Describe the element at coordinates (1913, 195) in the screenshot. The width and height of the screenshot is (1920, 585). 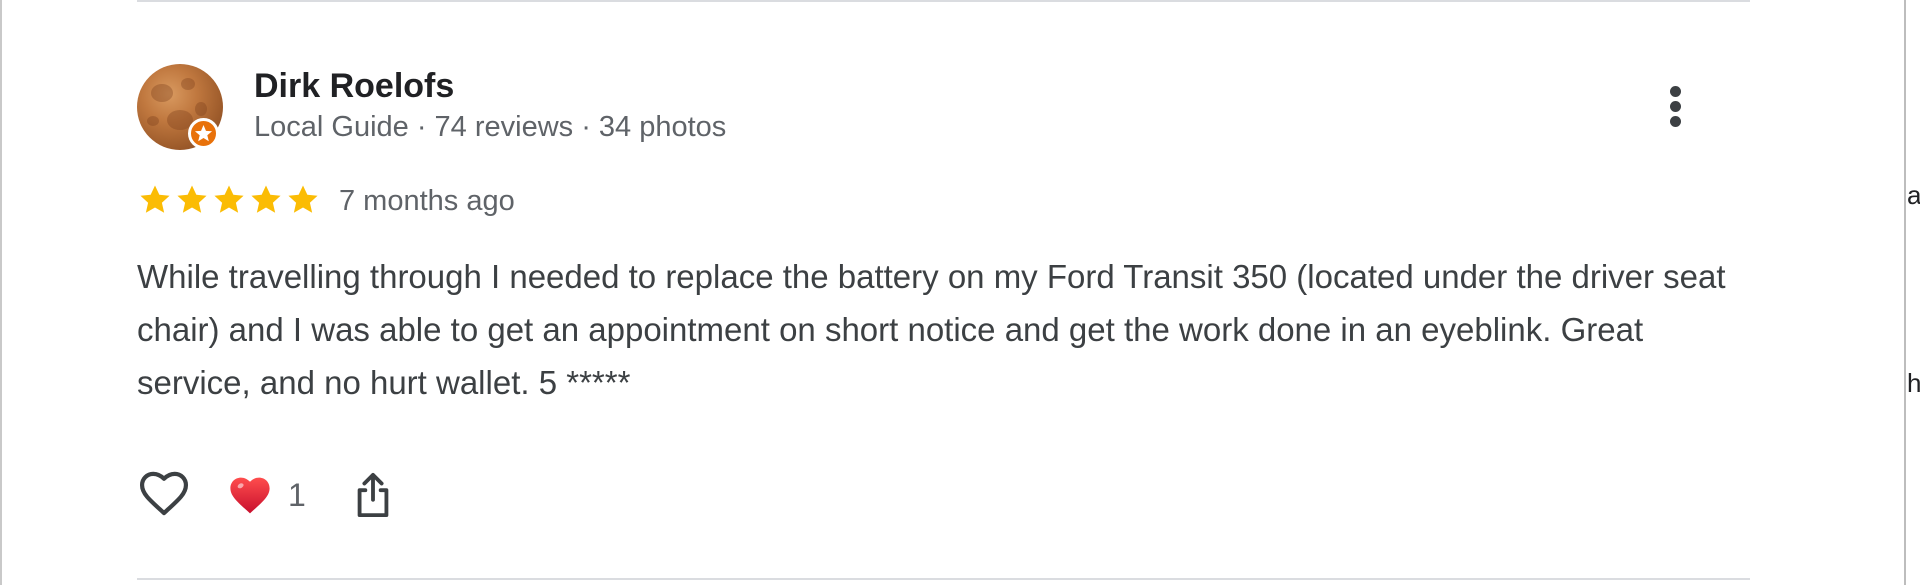
I see `background-text-fragment: a` at that location.